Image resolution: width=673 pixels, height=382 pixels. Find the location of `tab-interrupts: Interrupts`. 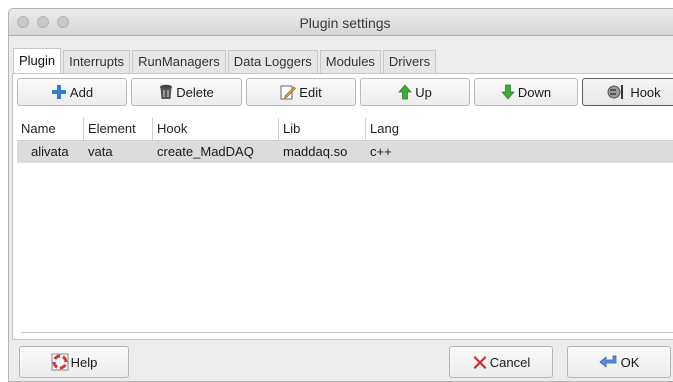

tab-interrupts: Interrupts is located at coordinates (97, 61).